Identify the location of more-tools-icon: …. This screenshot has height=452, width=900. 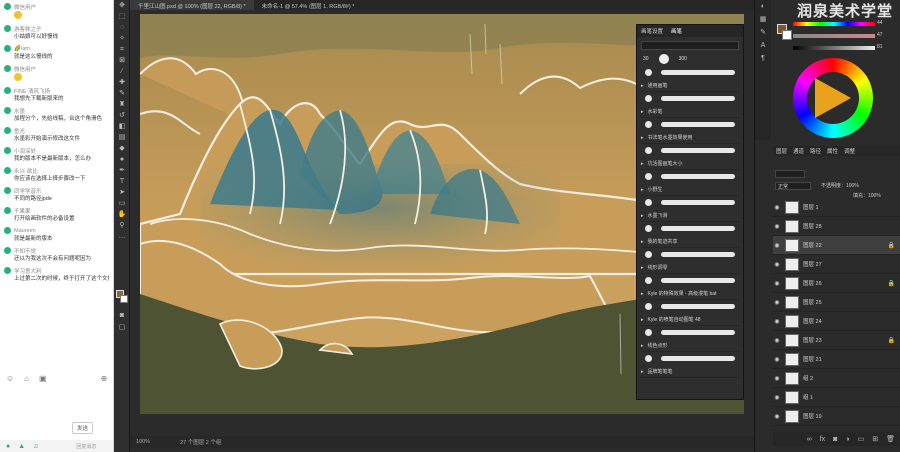
(122, 236).